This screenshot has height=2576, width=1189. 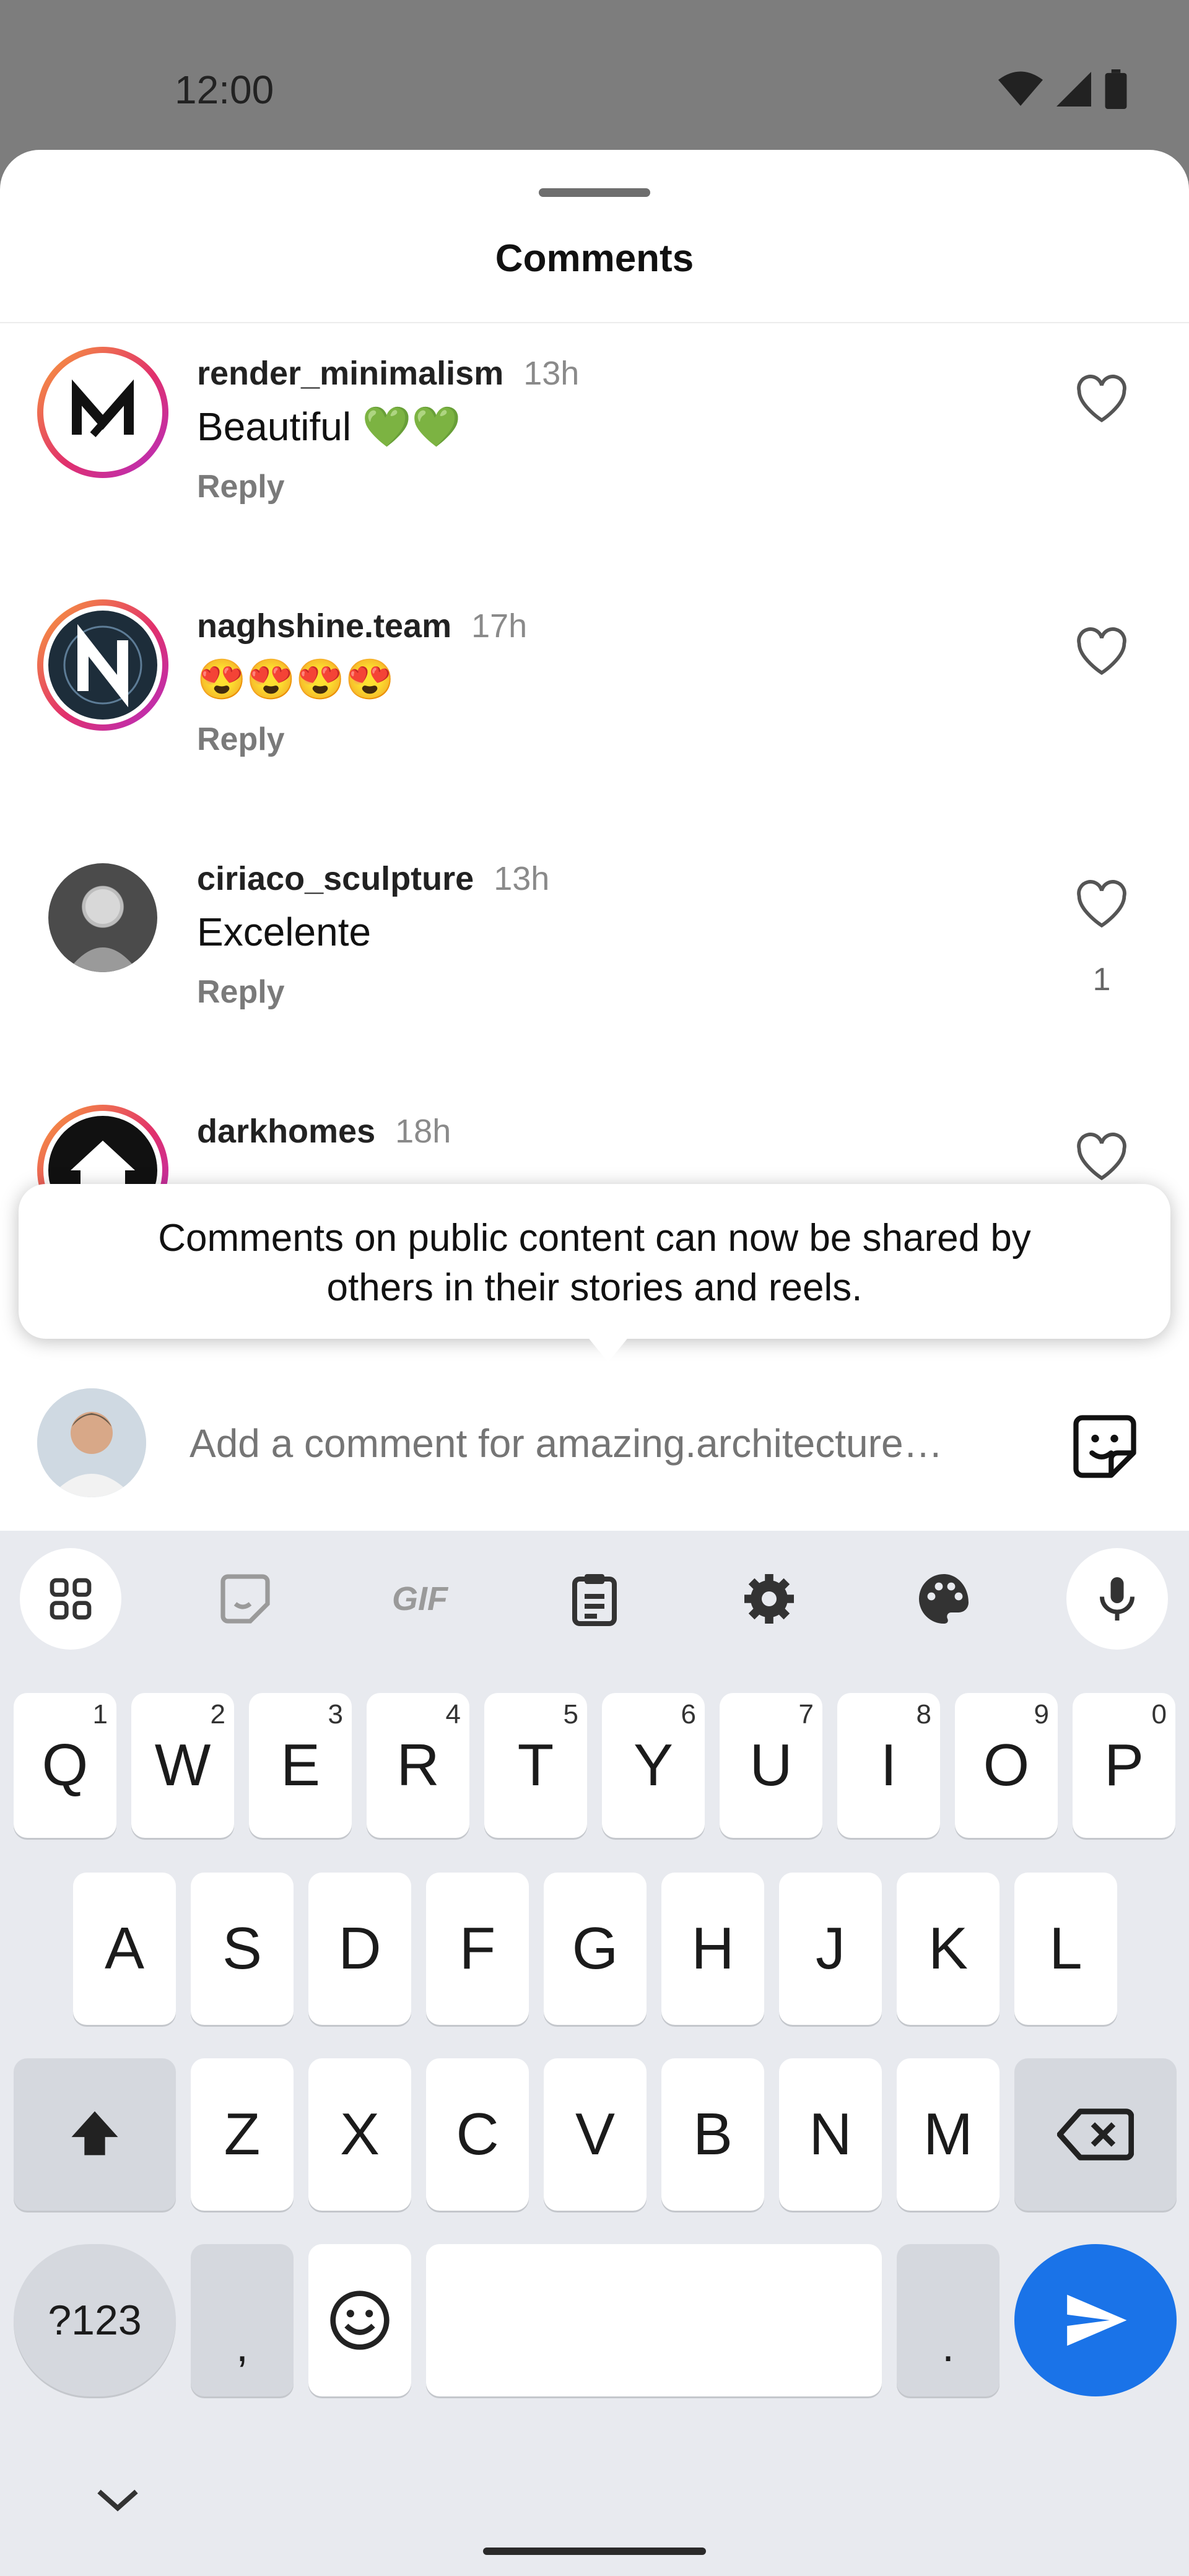 What do you see at coordinates (948, 2134) in the screenshot?
I see `key-m: M` at bounding box center [948, 2134].